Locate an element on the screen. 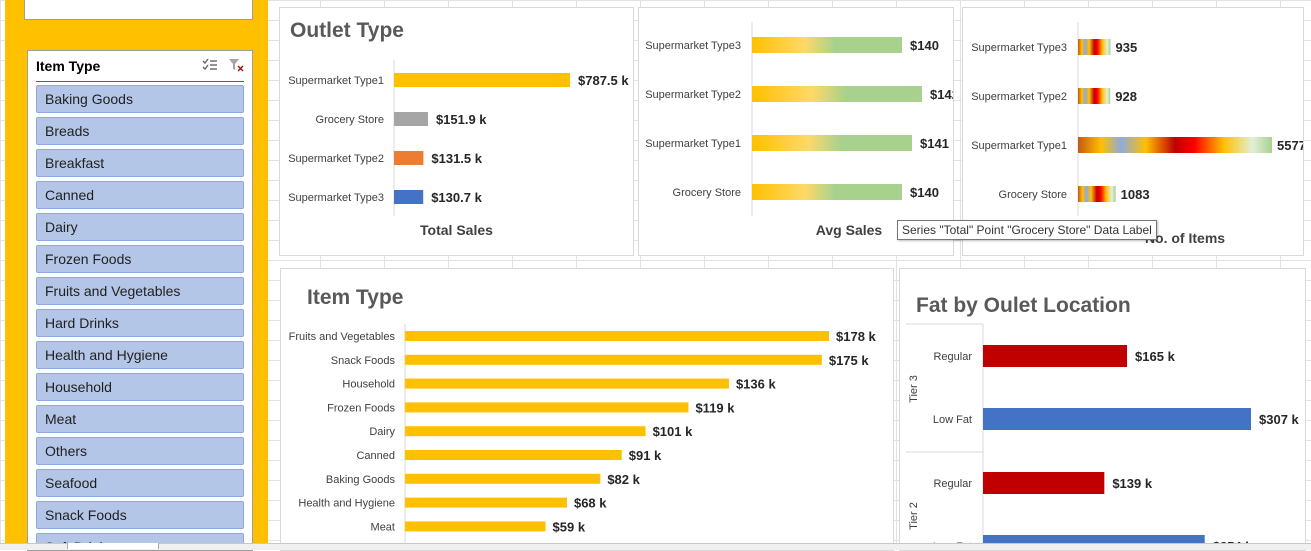 The image size is (1311, 551). data-label: $82 k is located at coordinates (623, 479).